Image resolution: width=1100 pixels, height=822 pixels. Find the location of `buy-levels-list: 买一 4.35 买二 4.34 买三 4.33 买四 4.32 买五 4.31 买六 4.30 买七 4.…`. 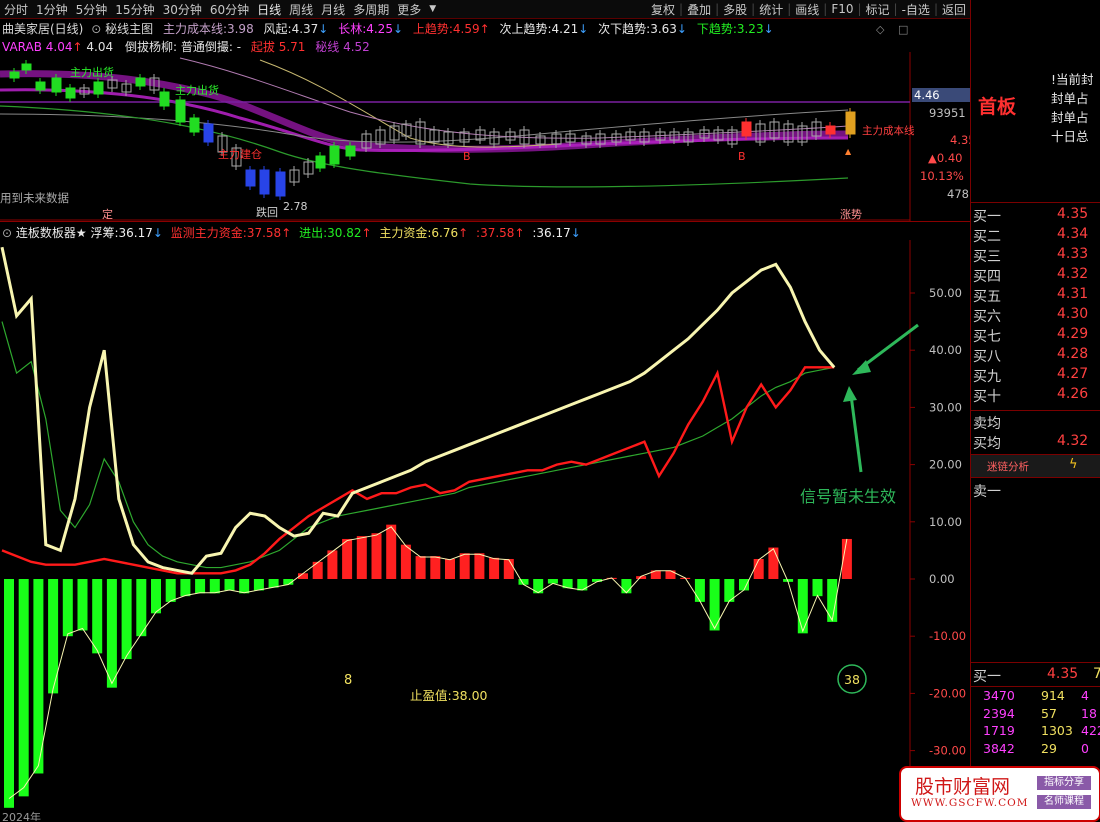

buy-levels-list: 买一 4.35 买二 4.34 买三 4.33 买四 4.32 买五 4.31 买六 4.30 买七 4.… is located at coordinates (1035, 306).